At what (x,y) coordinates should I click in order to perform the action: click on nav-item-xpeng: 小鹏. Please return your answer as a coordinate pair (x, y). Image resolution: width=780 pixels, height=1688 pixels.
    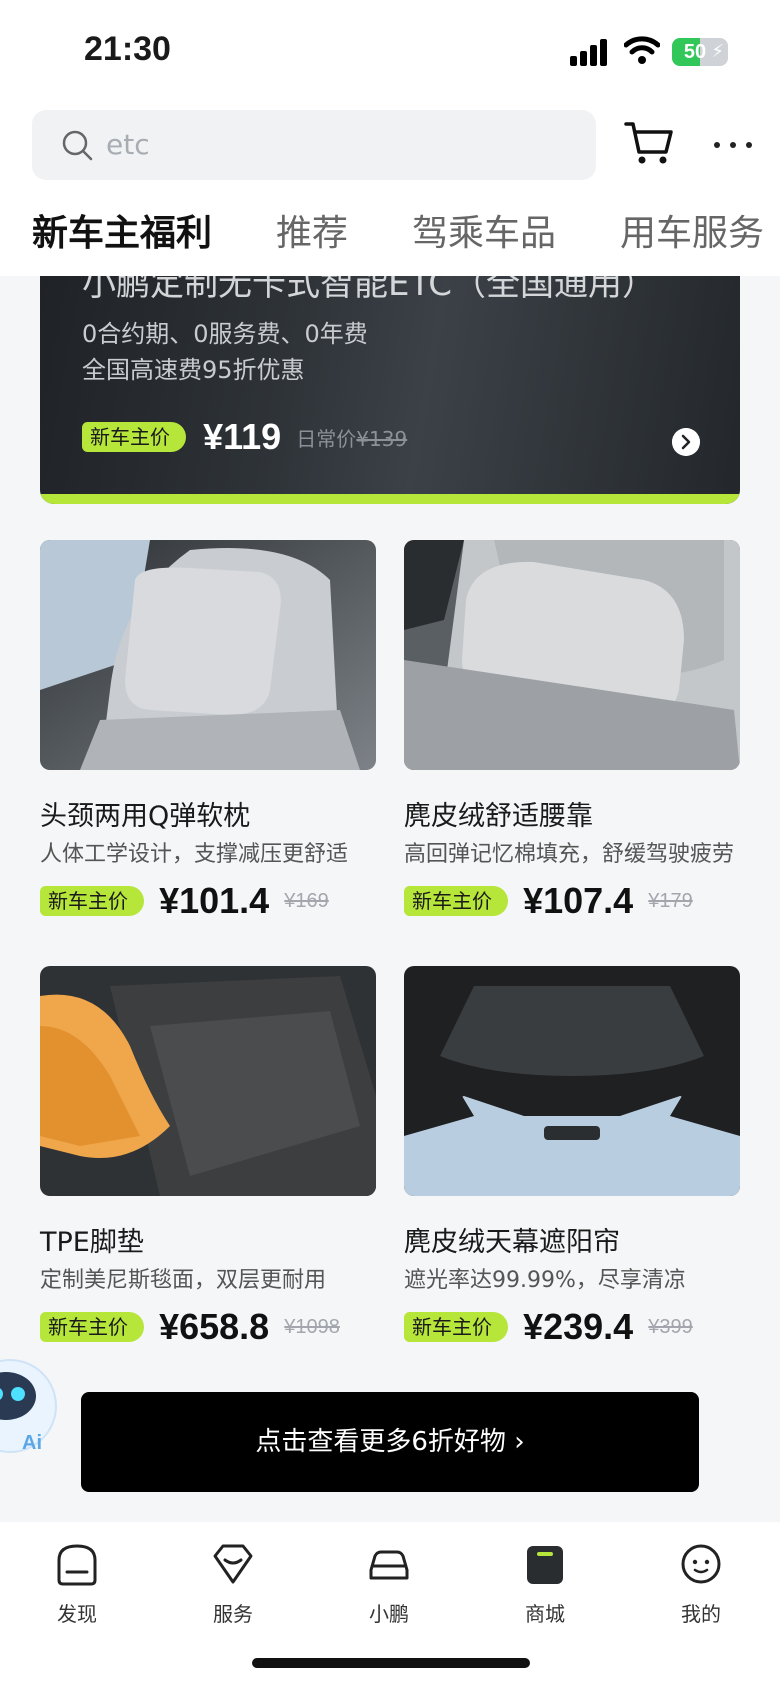
    Looking at the image, I should click on (389, 1592).